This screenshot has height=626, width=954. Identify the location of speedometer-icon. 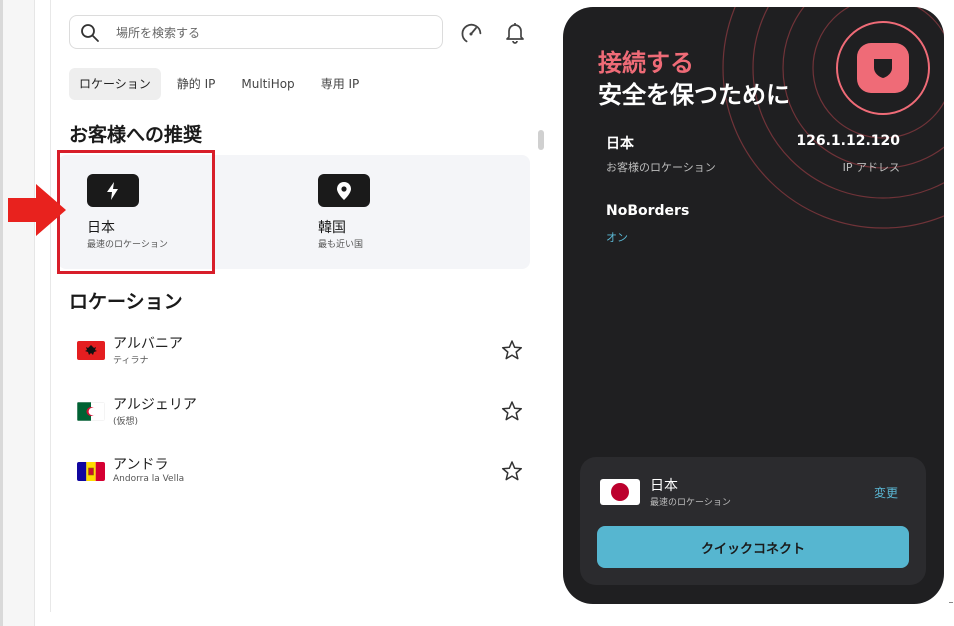
(471, 33).